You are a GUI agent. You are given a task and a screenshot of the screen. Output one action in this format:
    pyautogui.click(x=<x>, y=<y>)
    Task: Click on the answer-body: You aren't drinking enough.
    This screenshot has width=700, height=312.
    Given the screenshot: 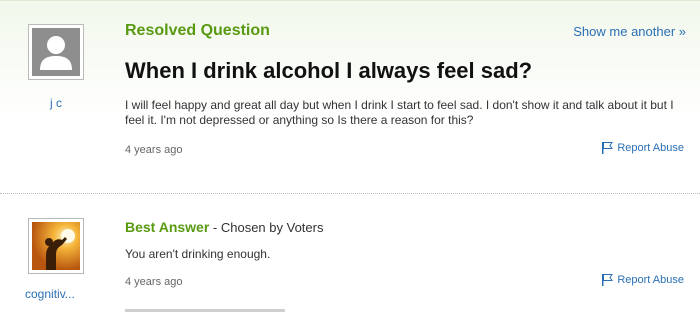 What is the action you would take?
    pyautogui.click(x=198, y=254)
    